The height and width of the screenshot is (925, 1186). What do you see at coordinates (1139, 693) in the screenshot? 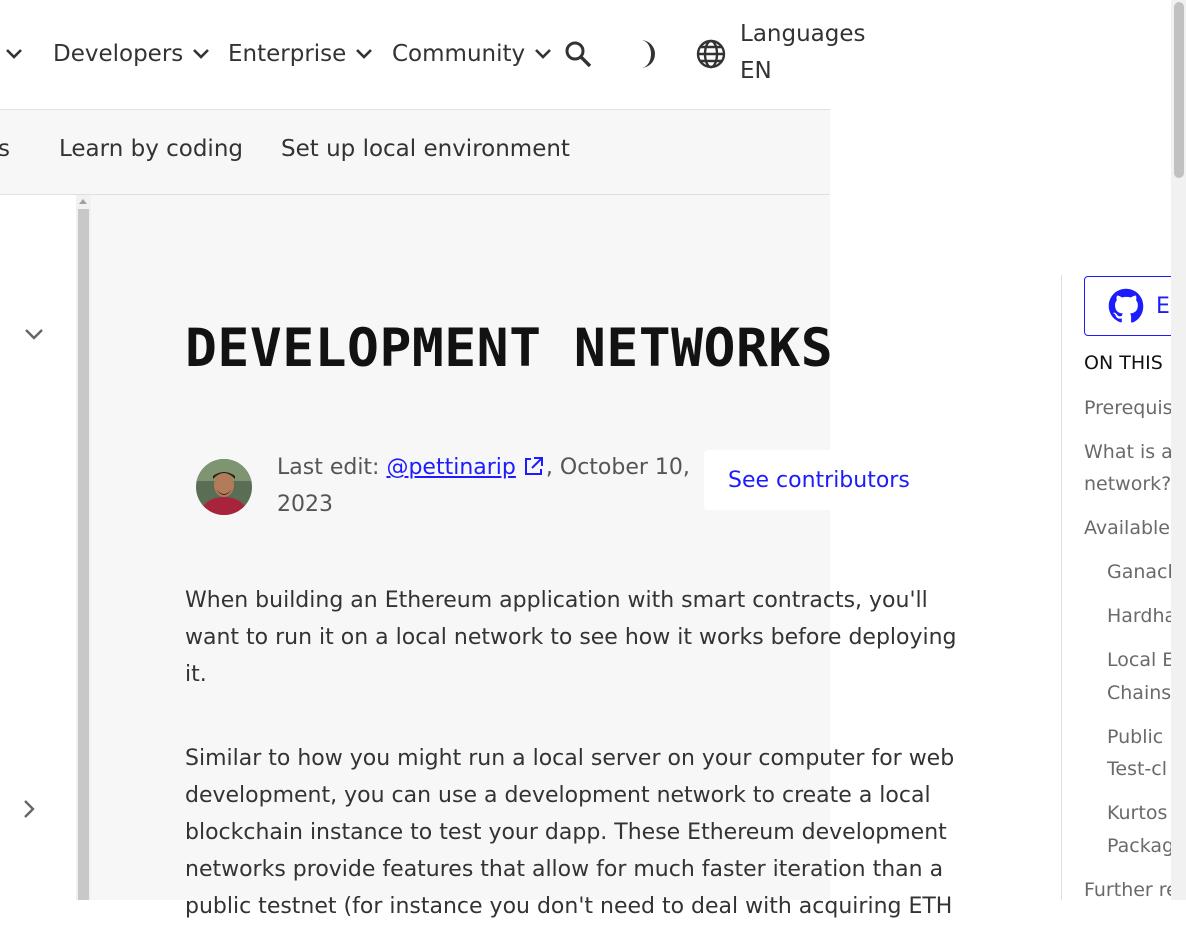
I see `toc-item-chains: Chains` at bounding box center [1139, 693].